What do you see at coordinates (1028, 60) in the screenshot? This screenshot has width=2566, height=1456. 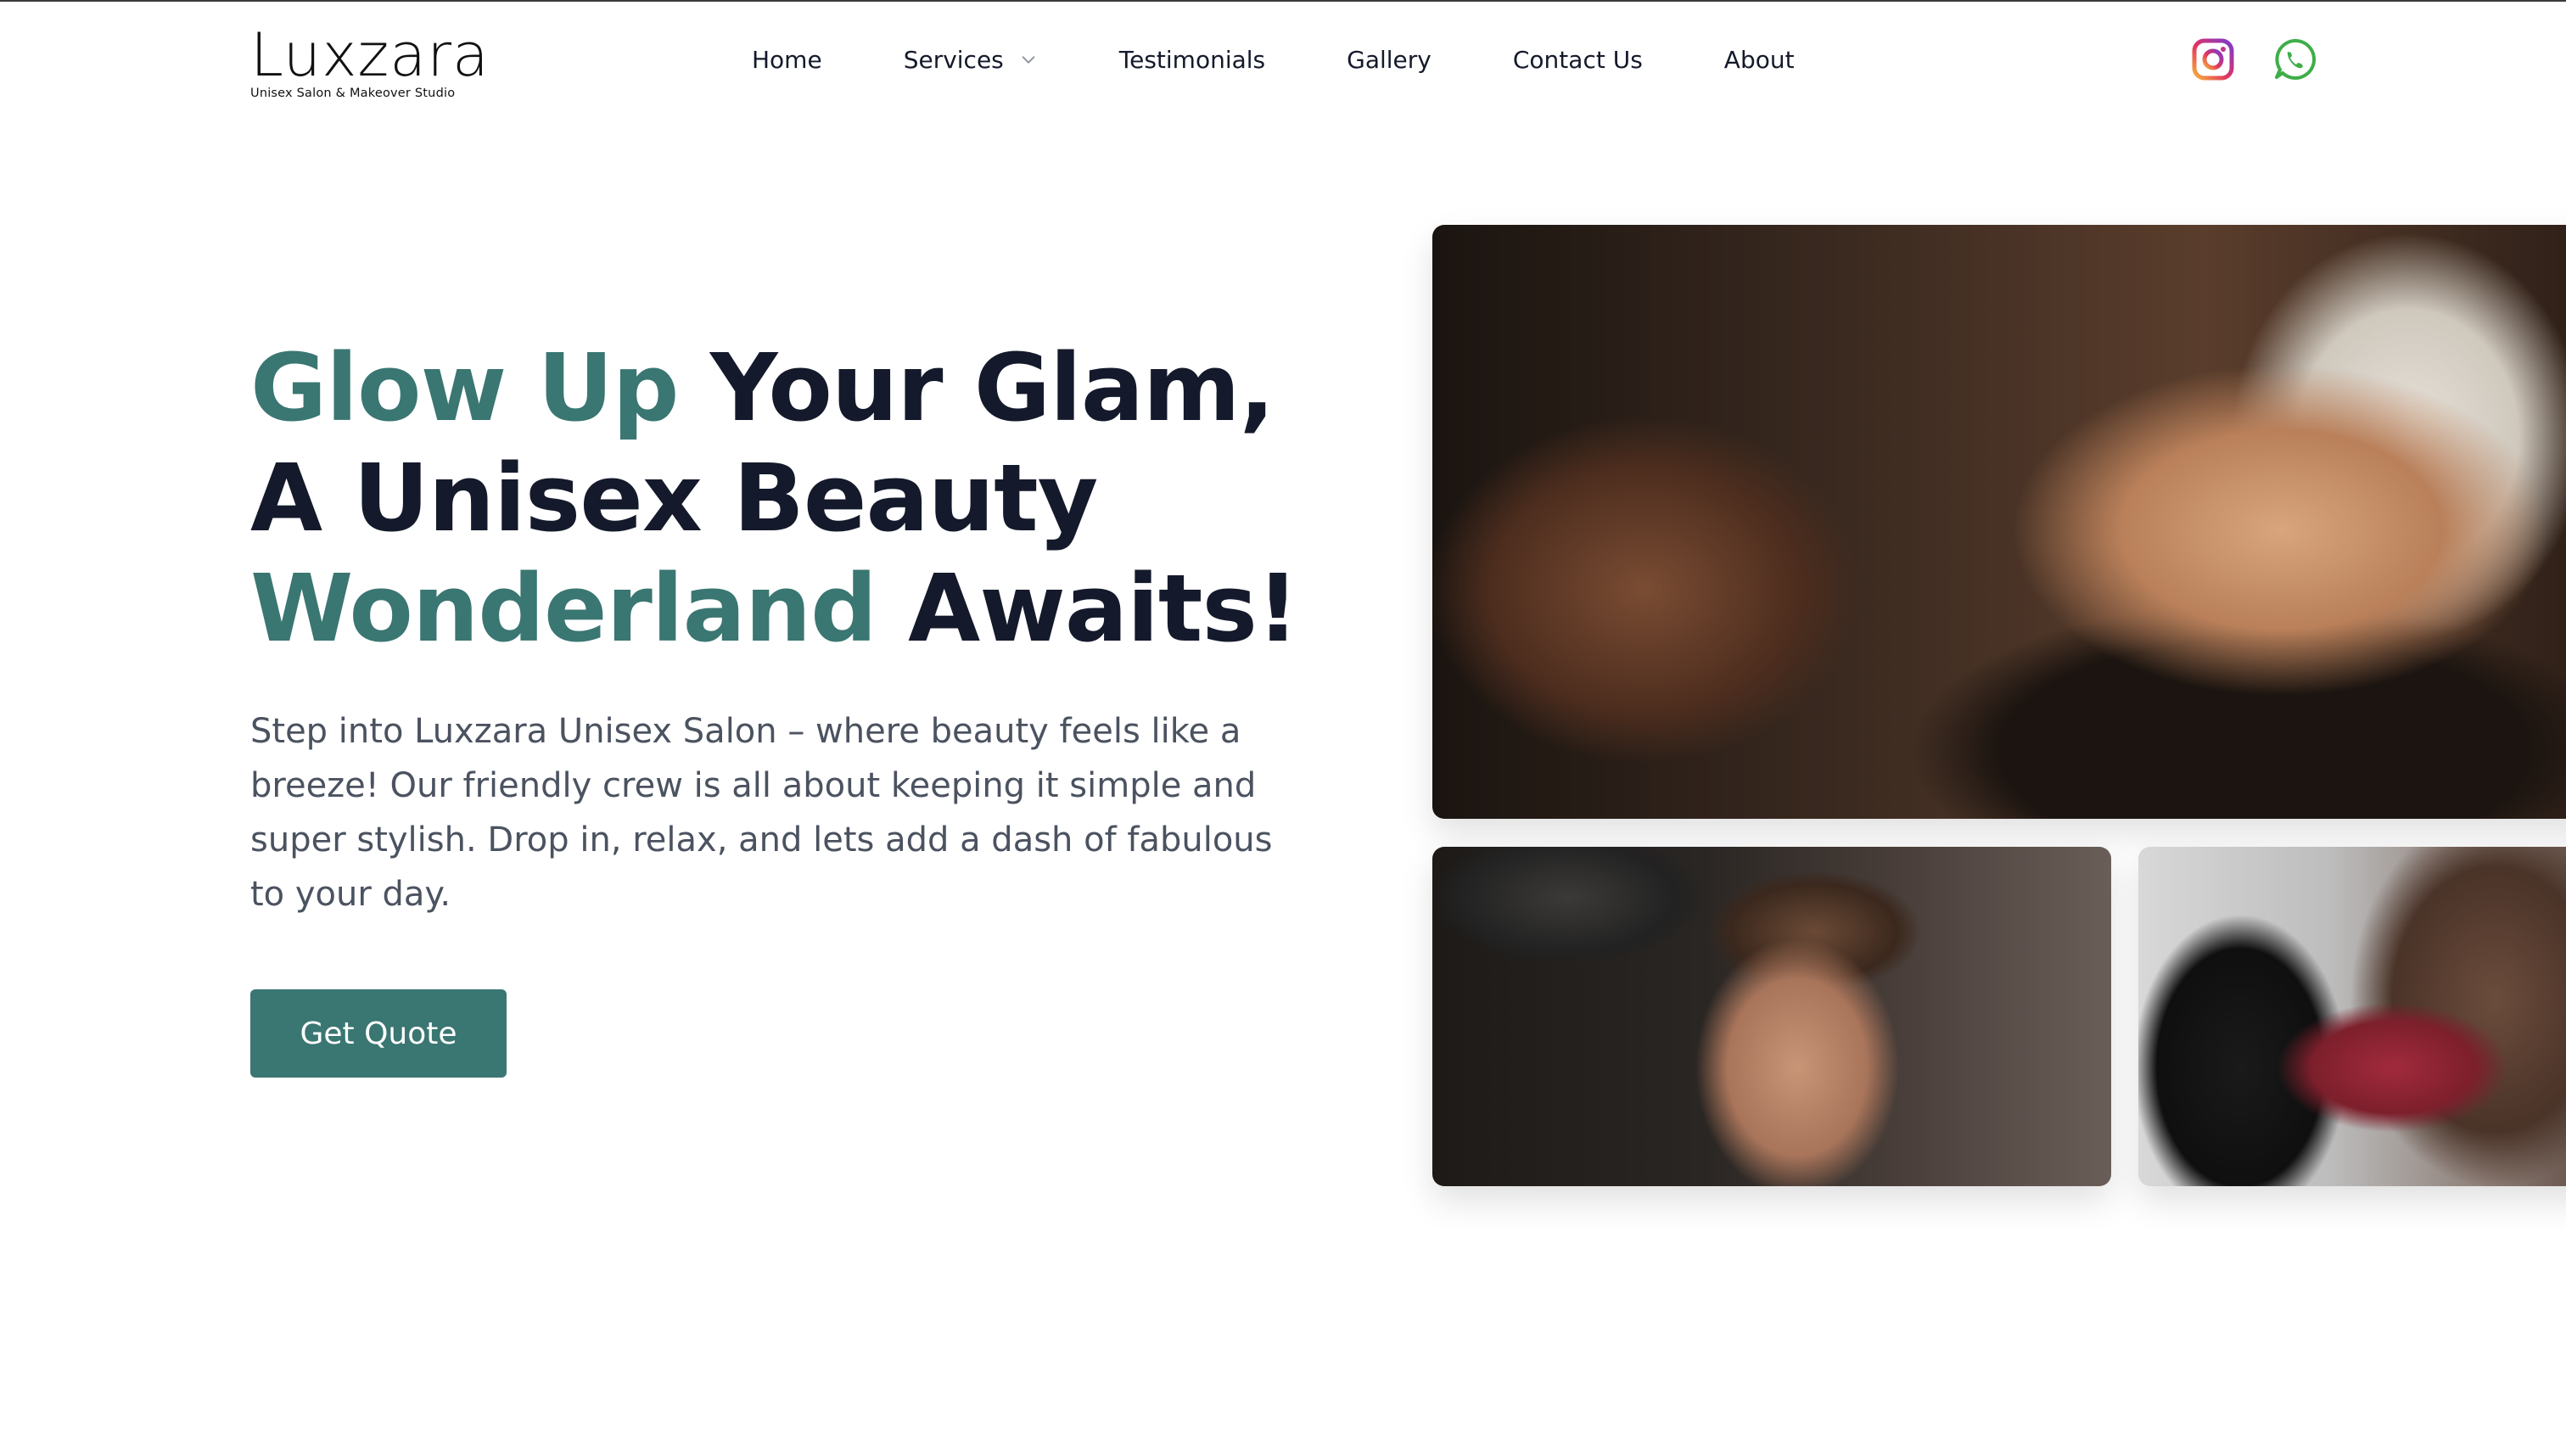 I see `chevron-down-icon` at bounding box center [1028, 60].